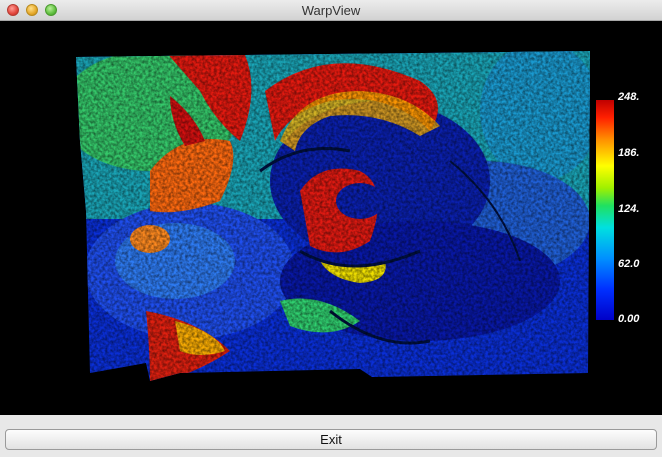  What do you see at coordinates (605, 210) in the screenshot?
I see `color-scale-bar` at bounding box center [605, 210].